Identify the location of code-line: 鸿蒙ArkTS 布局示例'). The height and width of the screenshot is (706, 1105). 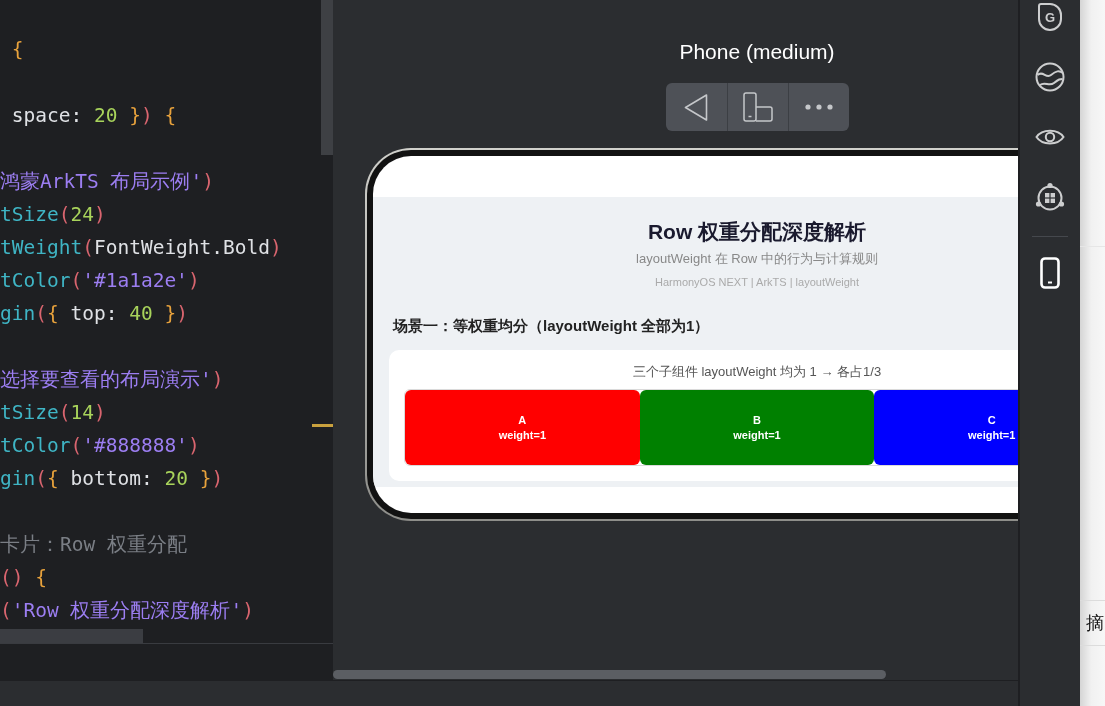
(107, 182).